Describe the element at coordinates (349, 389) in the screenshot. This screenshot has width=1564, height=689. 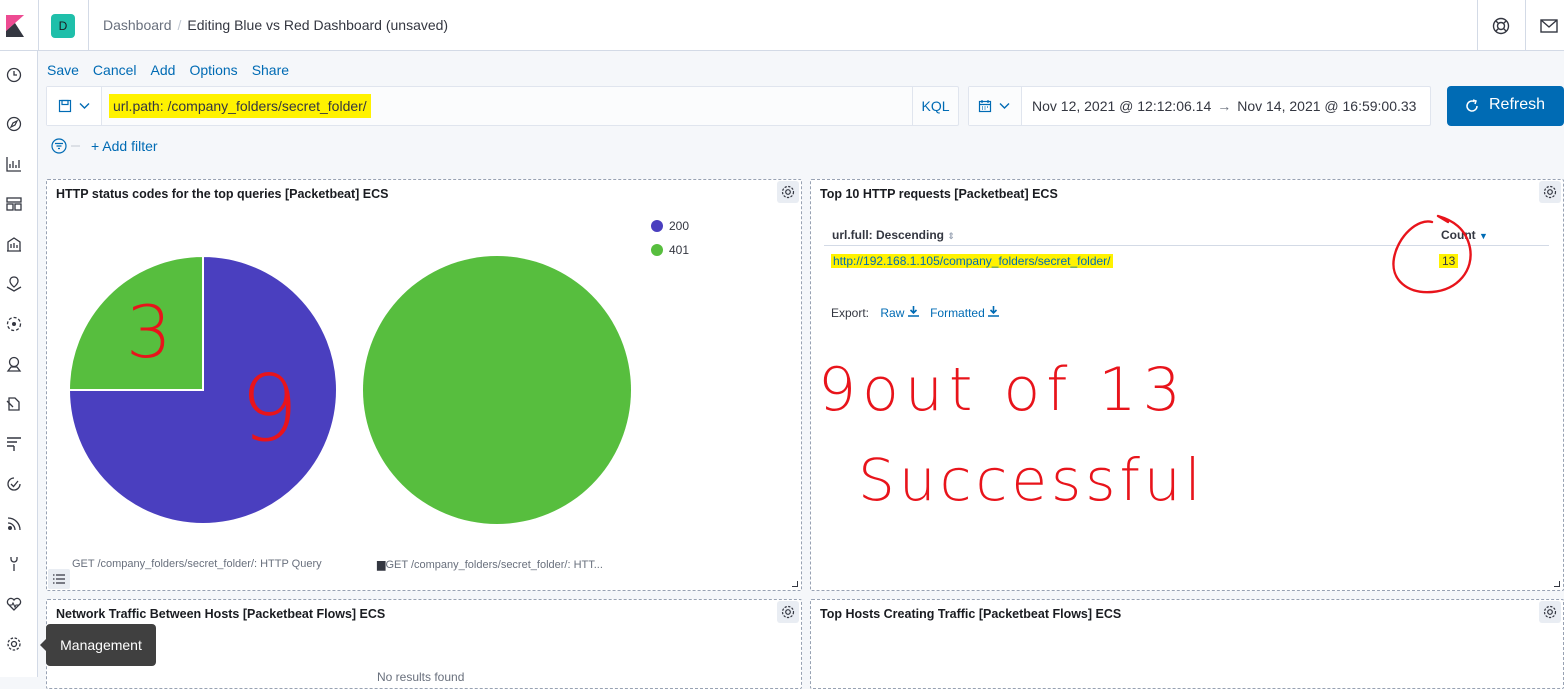
I see `pie-charts` at that location.